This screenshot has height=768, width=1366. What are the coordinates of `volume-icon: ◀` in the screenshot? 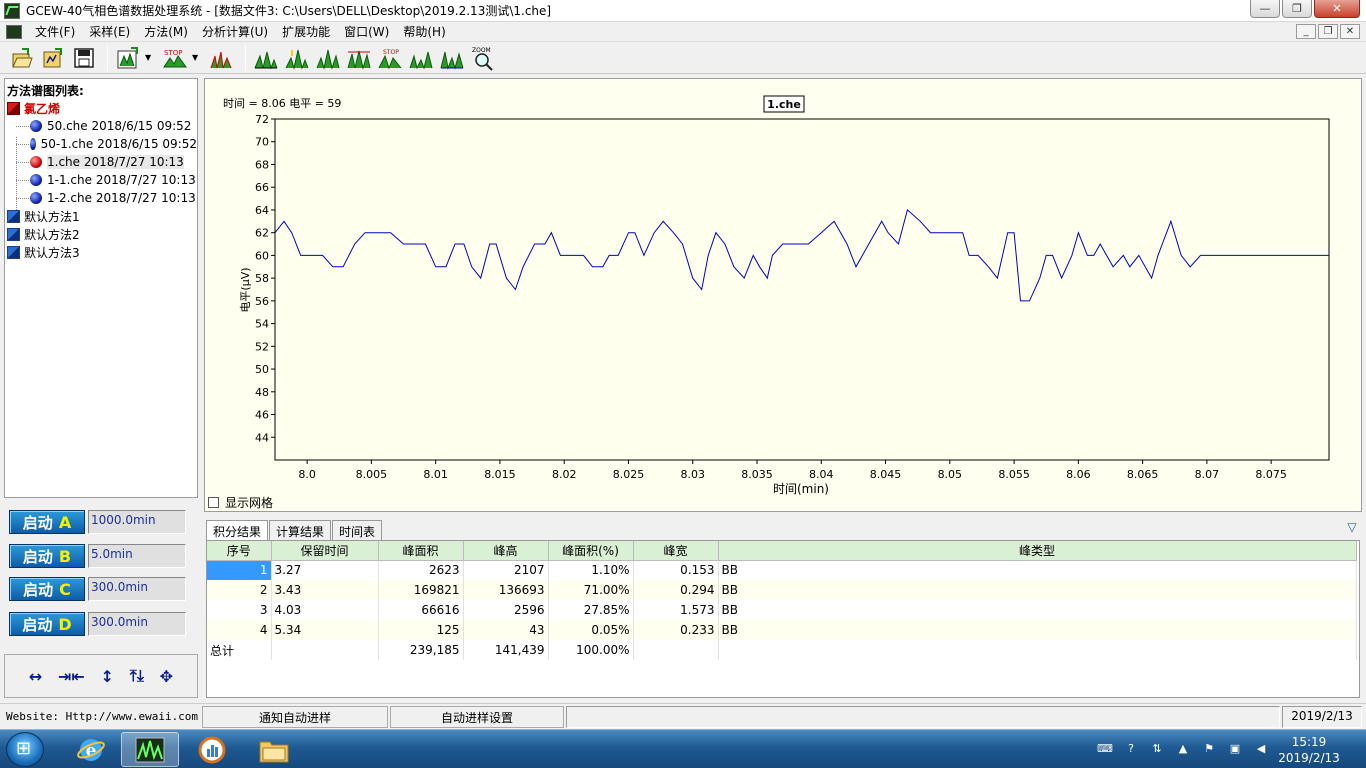 It's located at (1261, 750).